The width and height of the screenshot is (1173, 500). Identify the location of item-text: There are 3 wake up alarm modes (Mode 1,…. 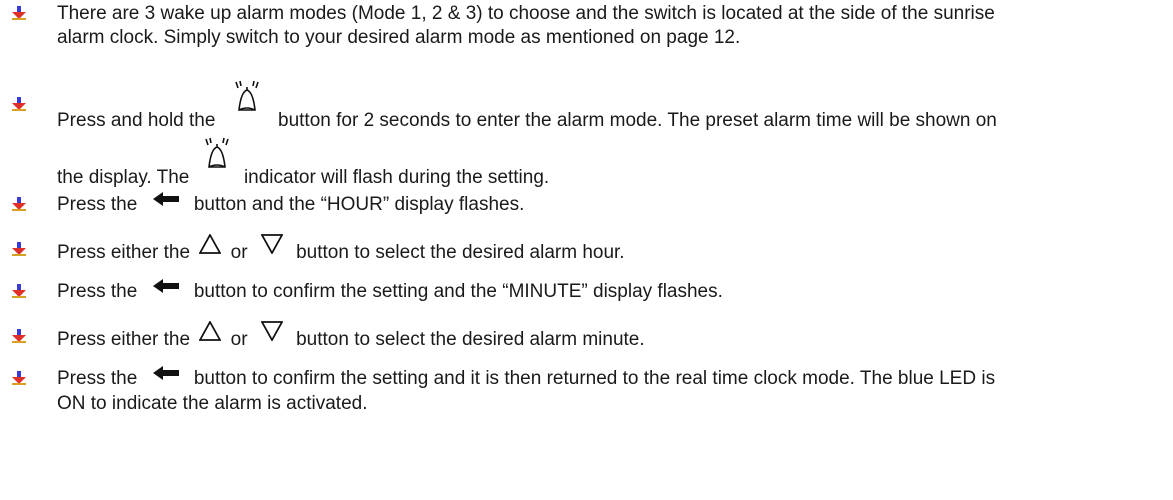
(612, 14).